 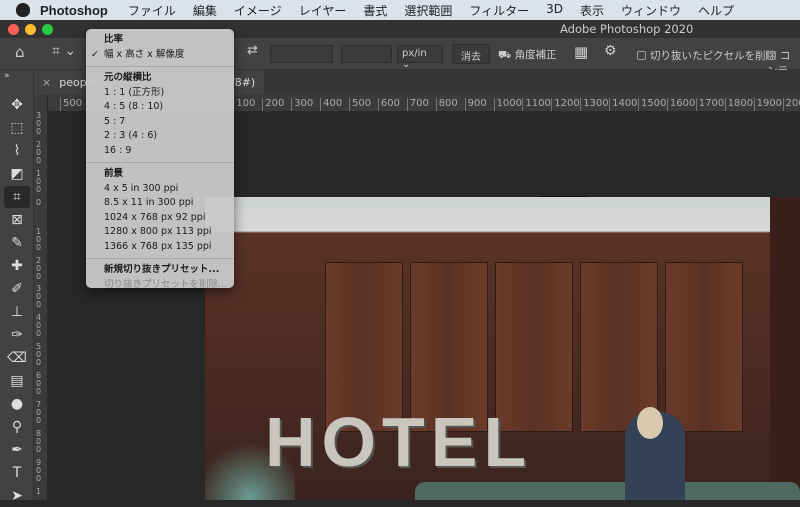 I want to click on ruler-label: 1200, so click(x=565, y=104).